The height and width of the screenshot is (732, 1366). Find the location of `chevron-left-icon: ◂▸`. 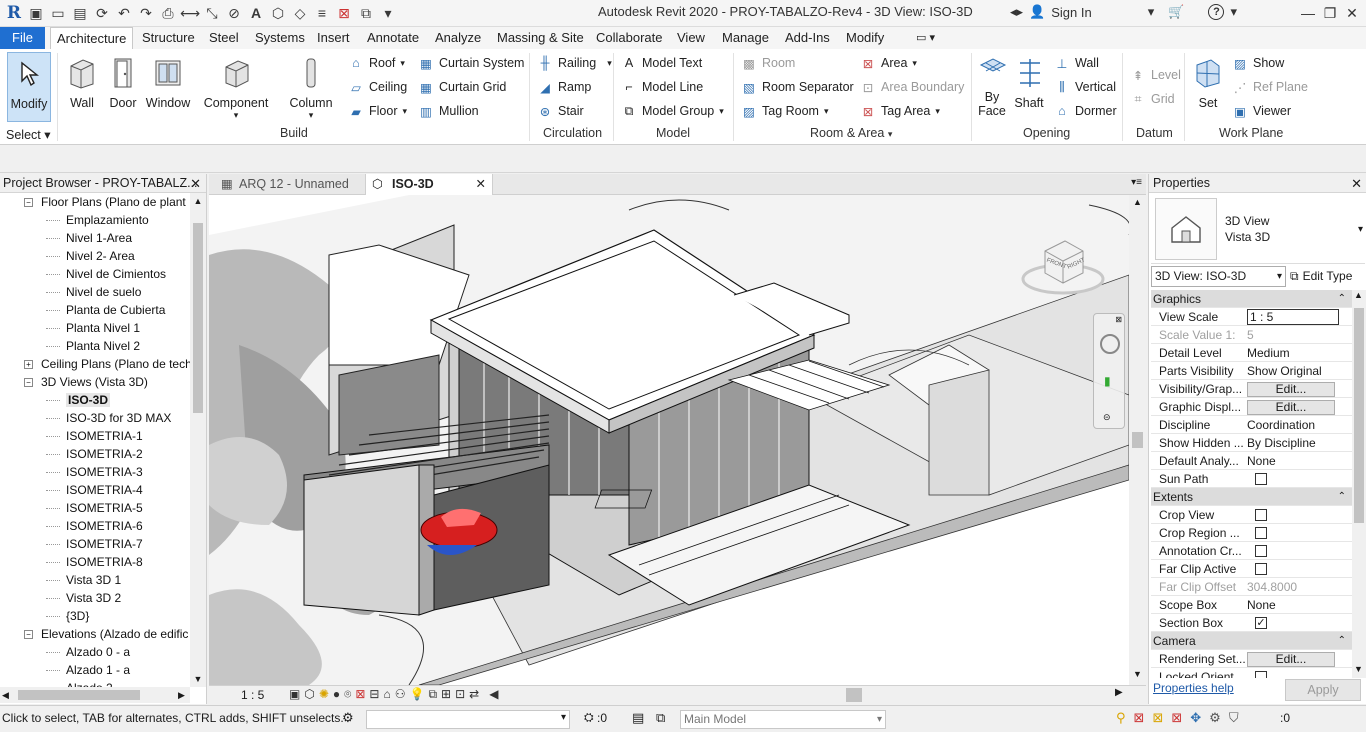

chevron-left-icon: ◂▸ is located at coordinates (1016, 12).